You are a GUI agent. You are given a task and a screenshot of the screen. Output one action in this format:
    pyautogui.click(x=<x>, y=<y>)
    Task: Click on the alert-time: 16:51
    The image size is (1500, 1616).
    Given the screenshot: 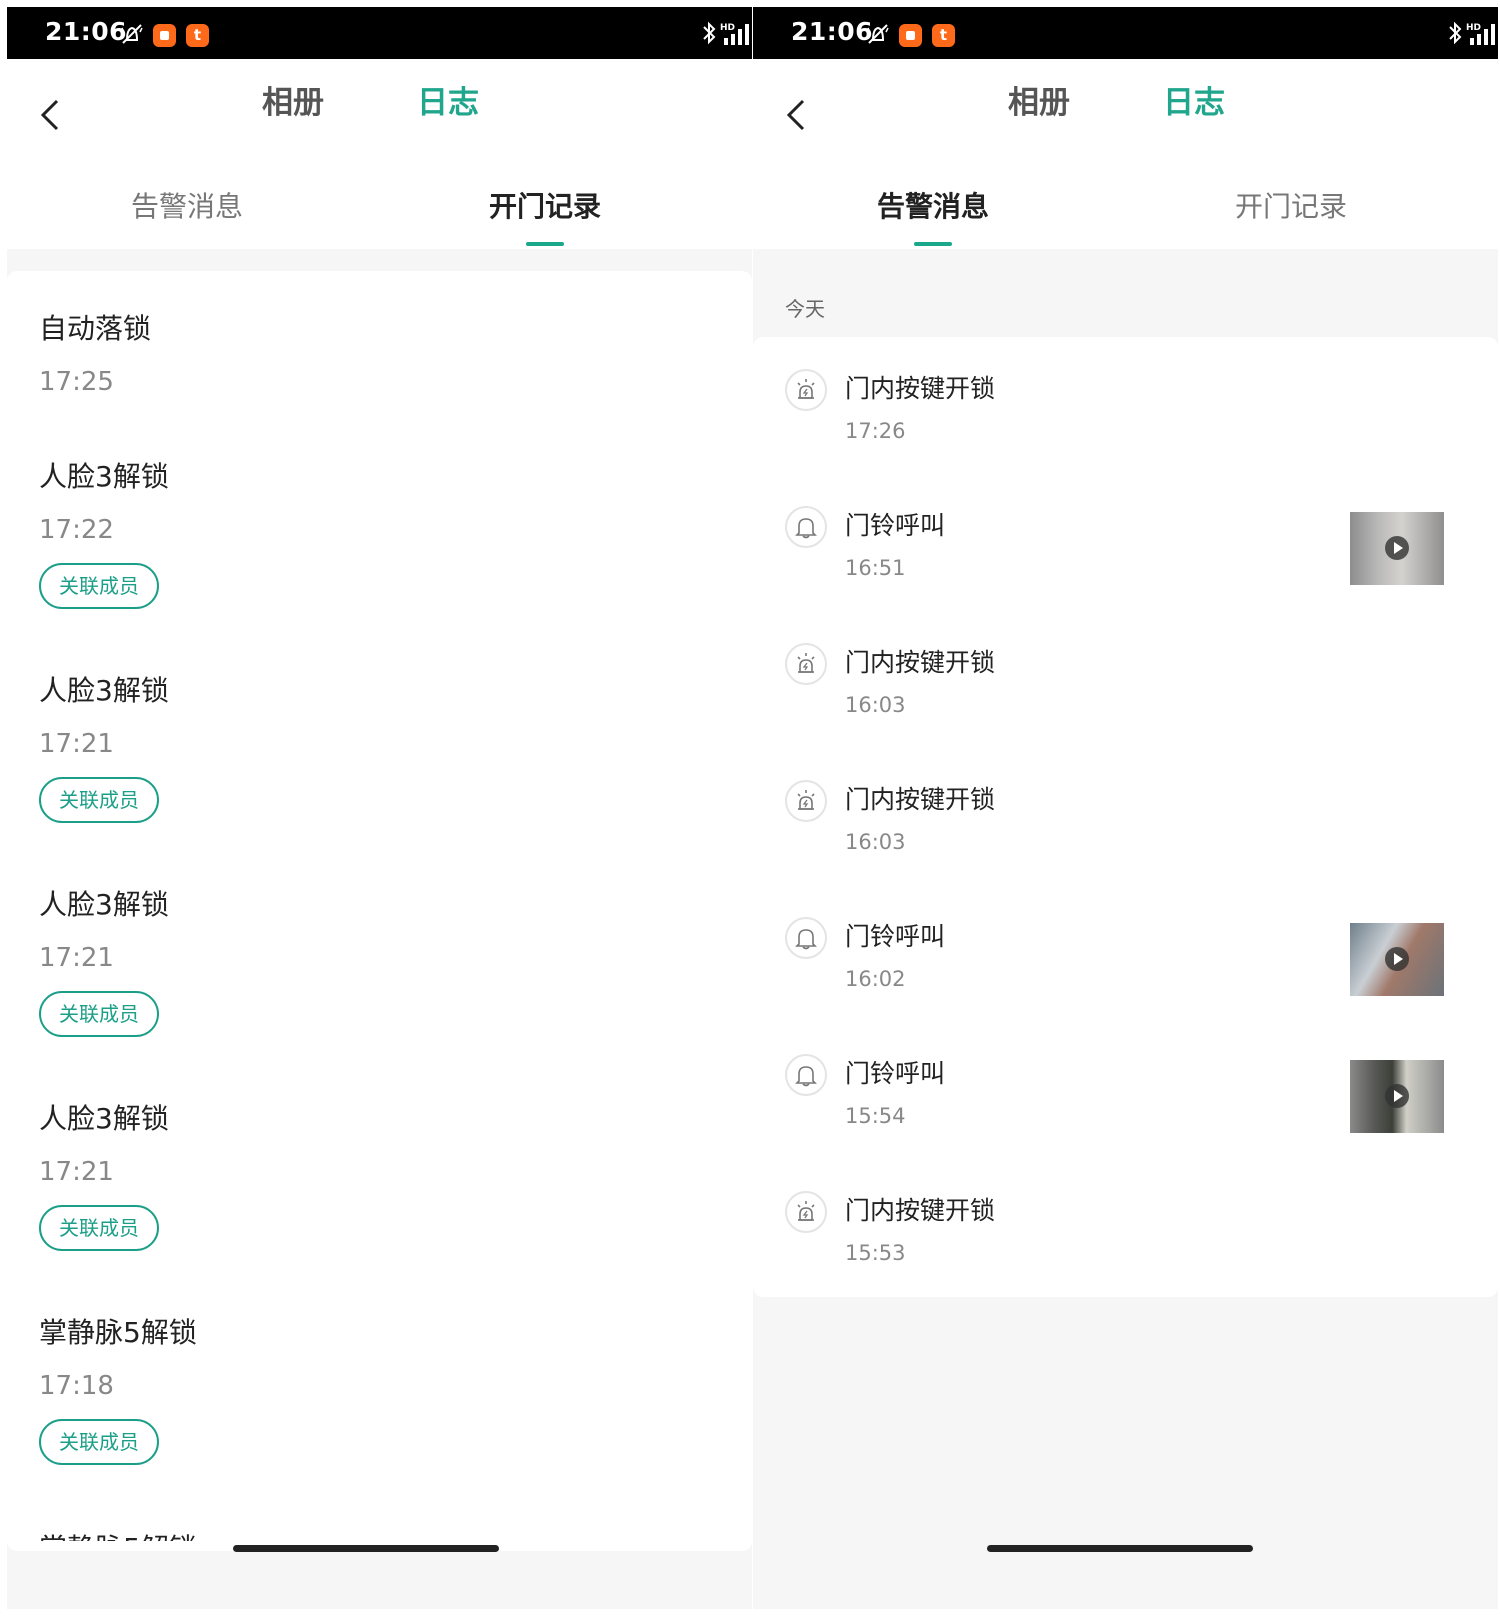 What is the action you would take?
    pyautogui.click(x=875, y=568)
    